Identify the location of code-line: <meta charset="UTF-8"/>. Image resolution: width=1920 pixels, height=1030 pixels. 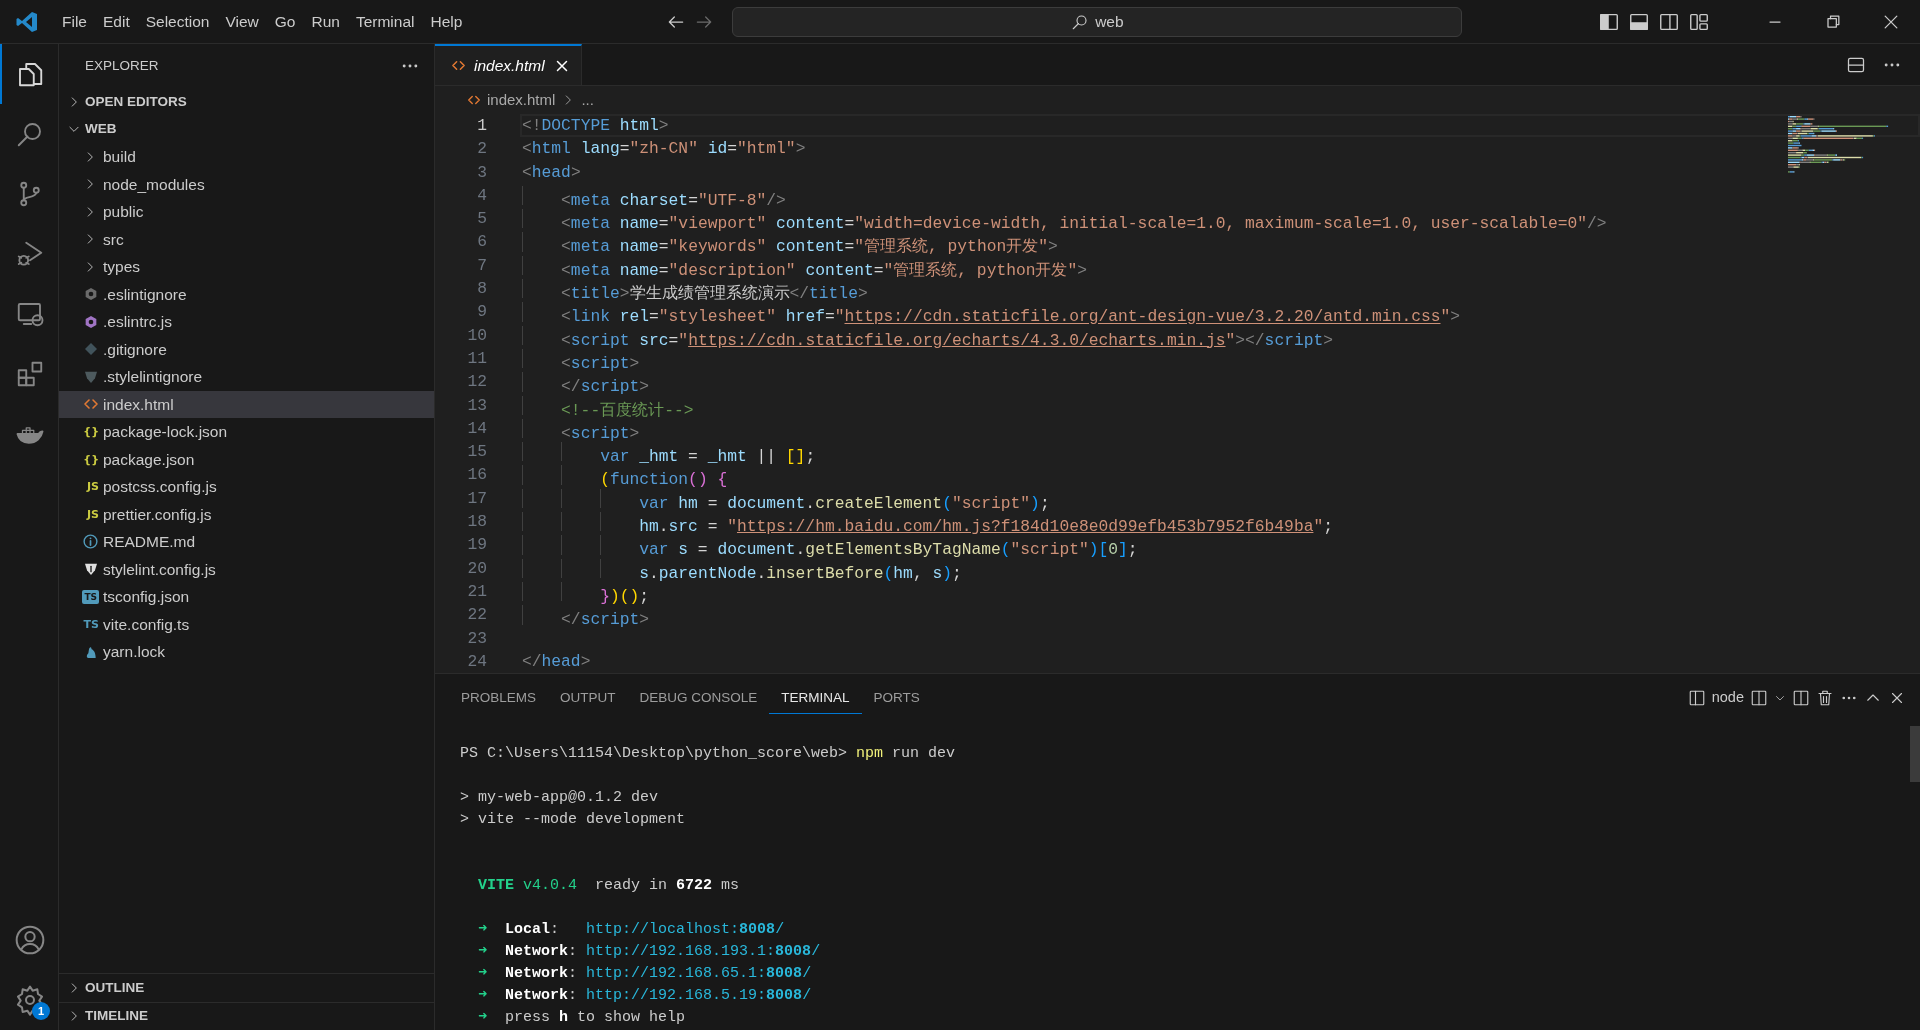
(673, 201).